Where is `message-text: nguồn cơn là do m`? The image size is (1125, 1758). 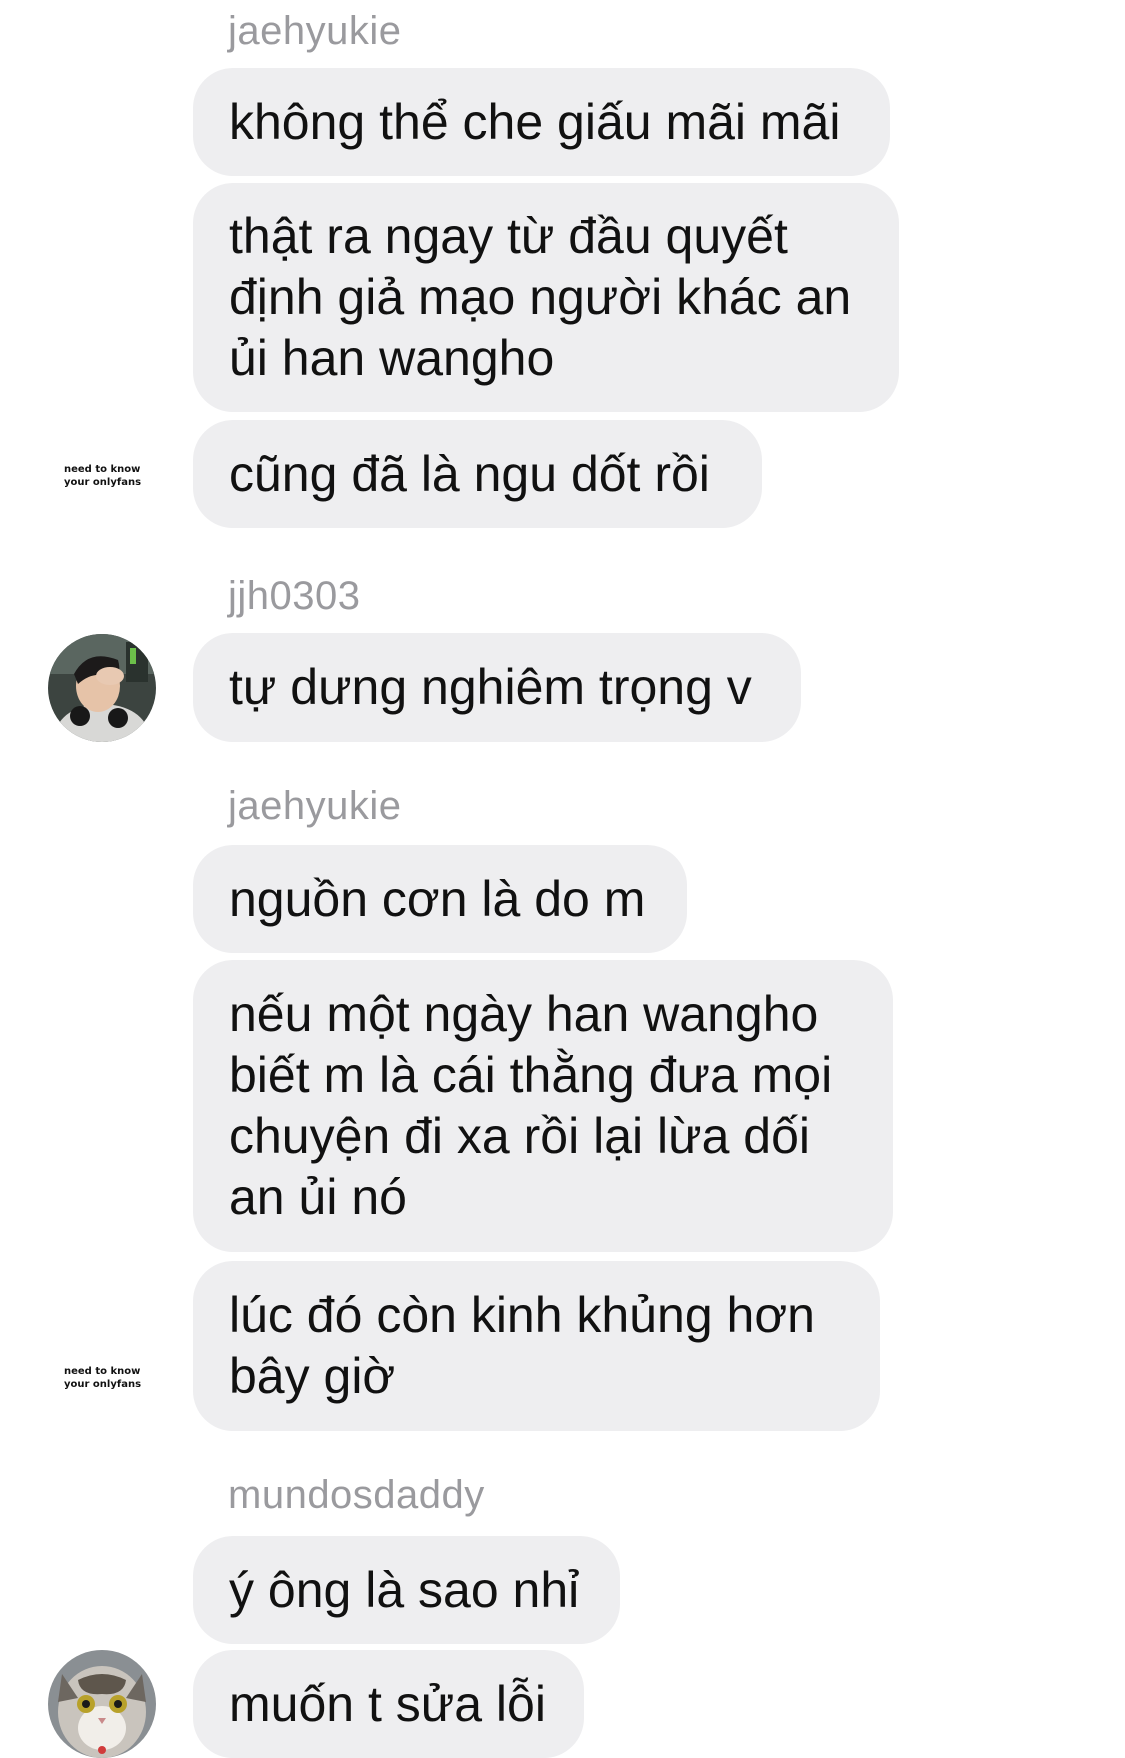 message-text: nguồn cơn là do m is located at coordinates (437, 898).